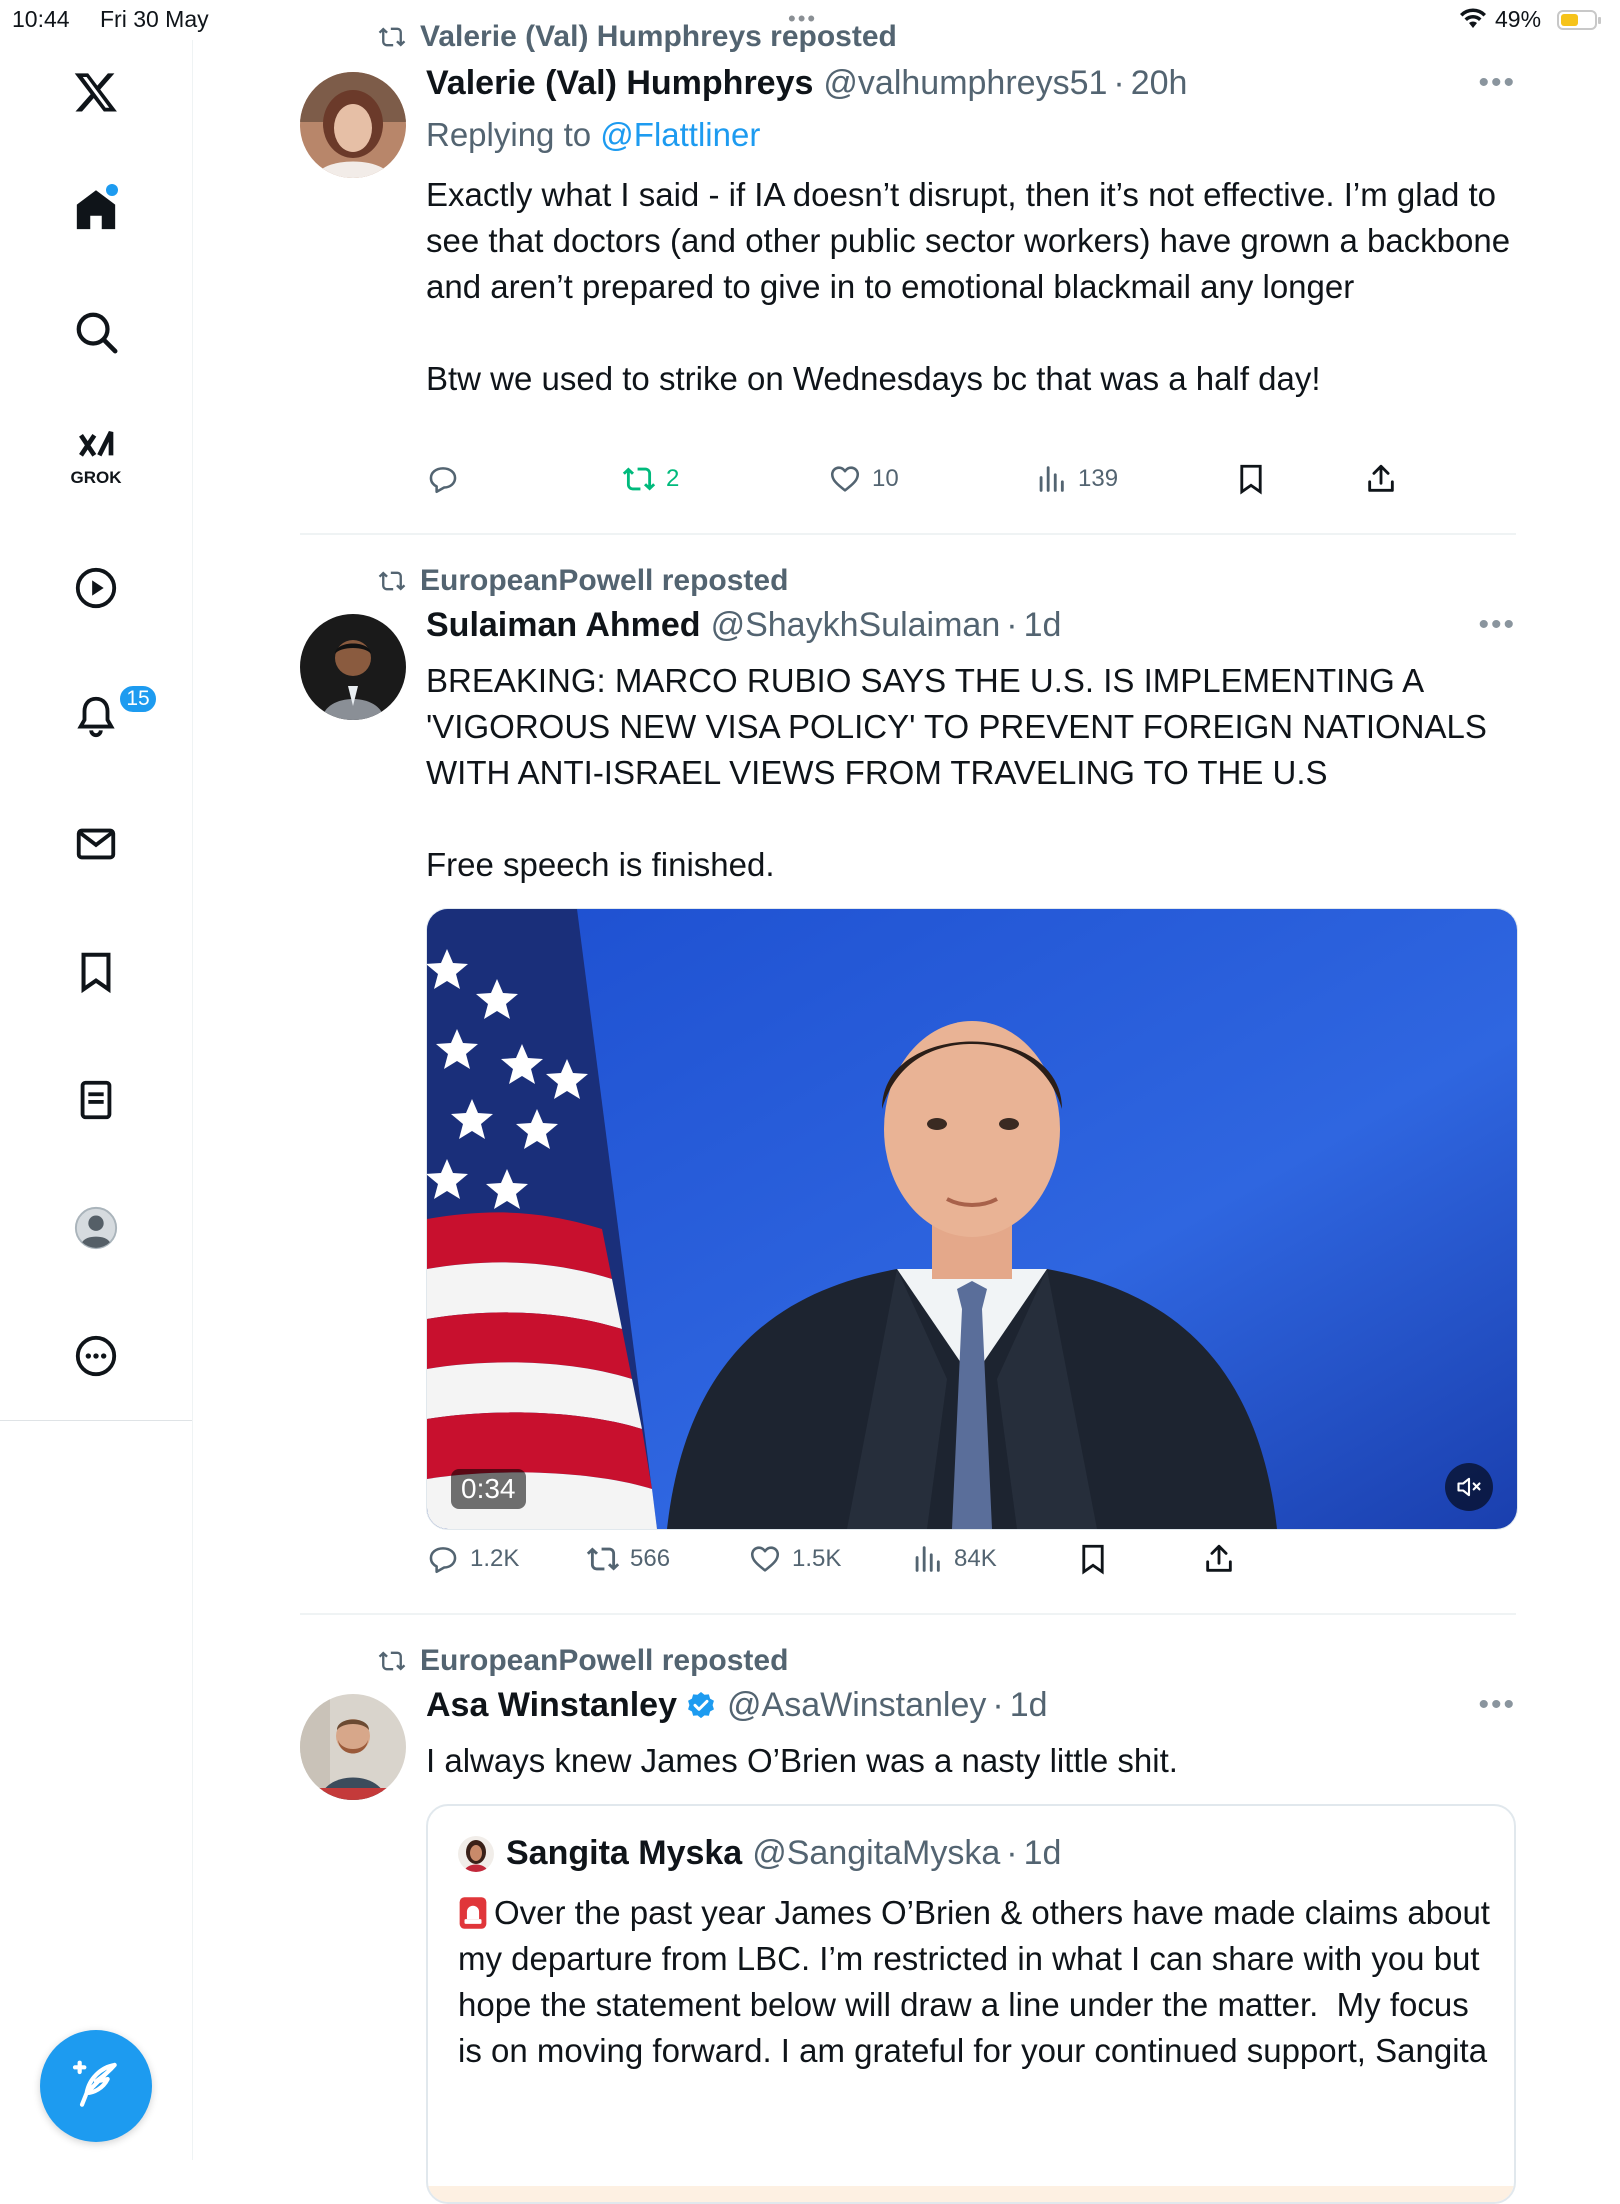  What do you see at coordinates (765, 1559) in the screenshot?
I see `heart-icon` at bounding box center [765, 1559].